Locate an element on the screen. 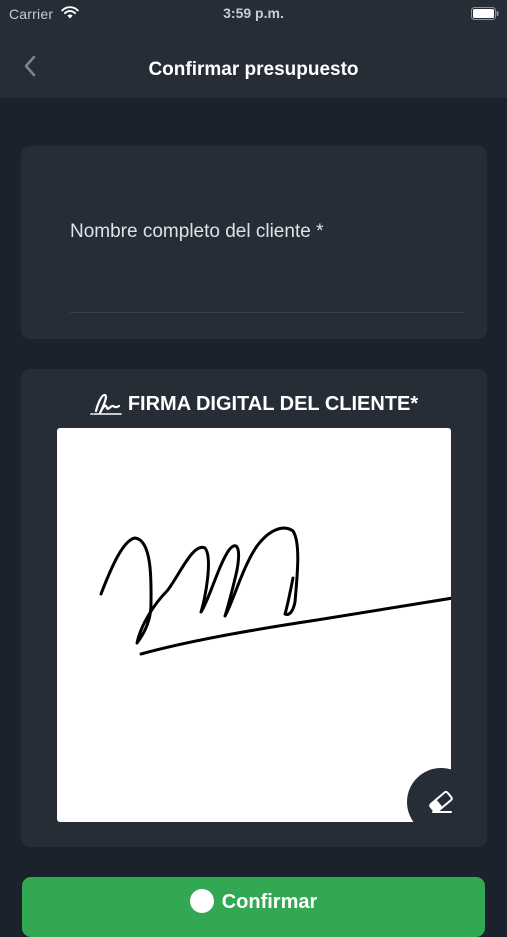  status-bar: Carrier 3:59 p.m. is located at coordinates (253, 14).